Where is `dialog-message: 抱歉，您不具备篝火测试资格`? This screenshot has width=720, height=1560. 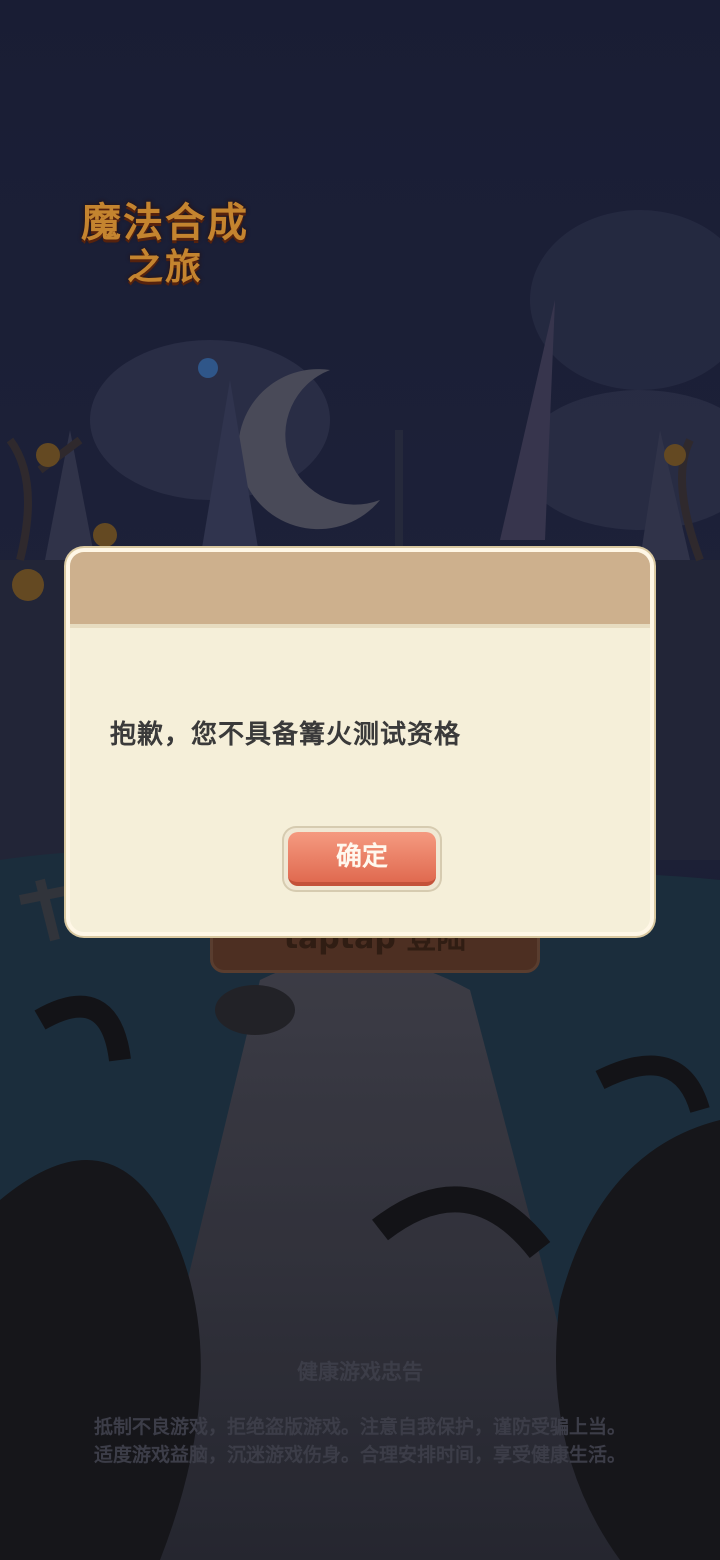 dialog-message: 抱歉，您不具备篝火测试资格 is located at coordinates (286, 735).